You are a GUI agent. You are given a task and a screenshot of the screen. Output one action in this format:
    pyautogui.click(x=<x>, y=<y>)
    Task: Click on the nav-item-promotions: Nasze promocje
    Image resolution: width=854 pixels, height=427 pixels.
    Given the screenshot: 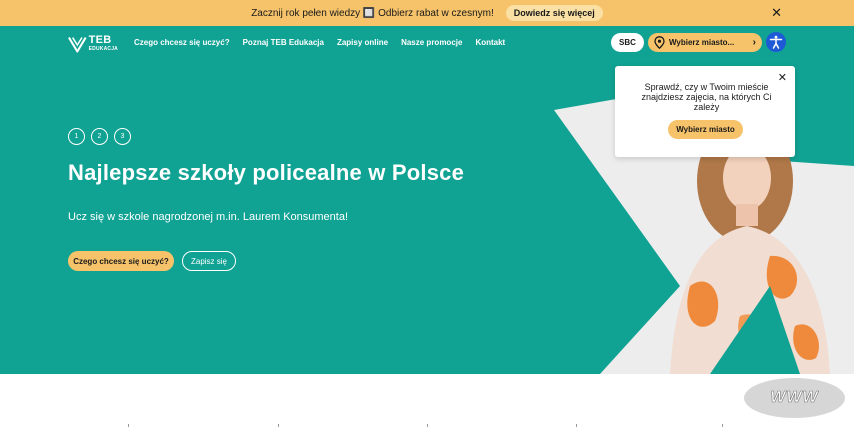 What is the action you would take?
    pyautogui.click(x=431, y=42)
    